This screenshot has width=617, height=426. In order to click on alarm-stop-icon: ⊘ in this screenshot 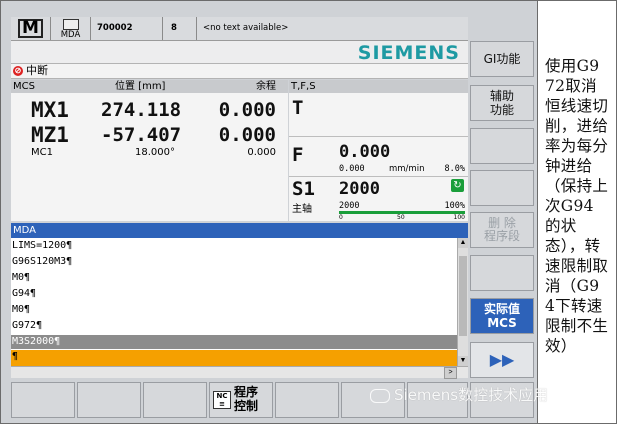, I will do `click(18, 71)`.